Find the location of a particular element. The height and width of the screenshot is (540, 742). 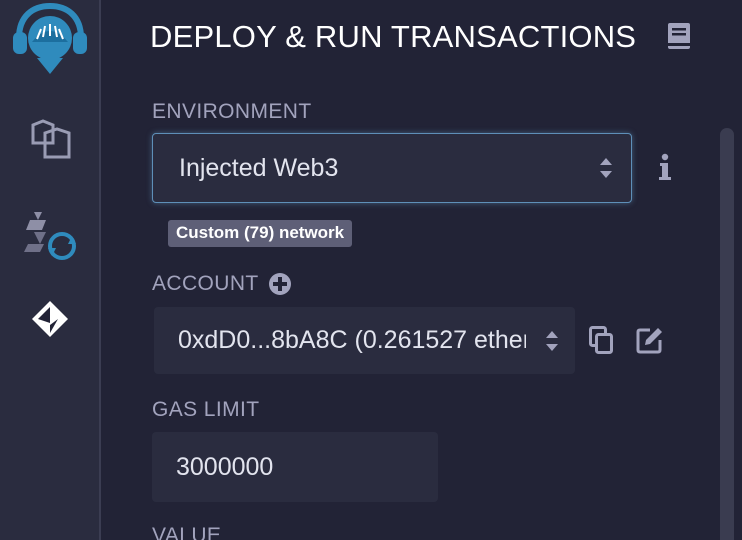

icon-sidebar is located at coordinates (50, 270).